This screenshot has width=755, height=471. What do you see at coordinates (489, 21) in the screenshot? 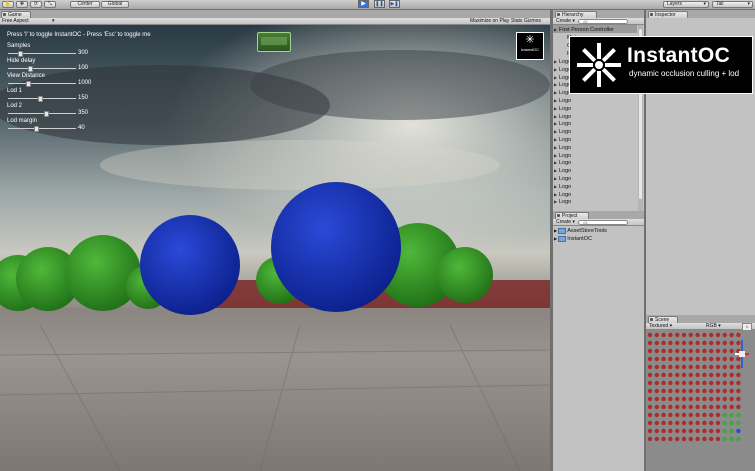
I see `maximize-on-play-toggle: Maximize on Play` at bounding box center [489, 21].